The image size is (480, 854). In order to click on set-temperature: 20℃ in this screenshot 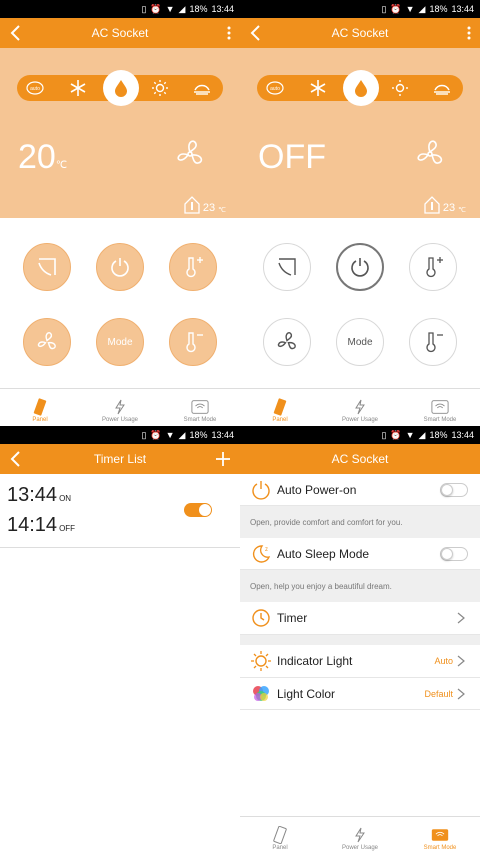, I will do `click(42, 157)`.